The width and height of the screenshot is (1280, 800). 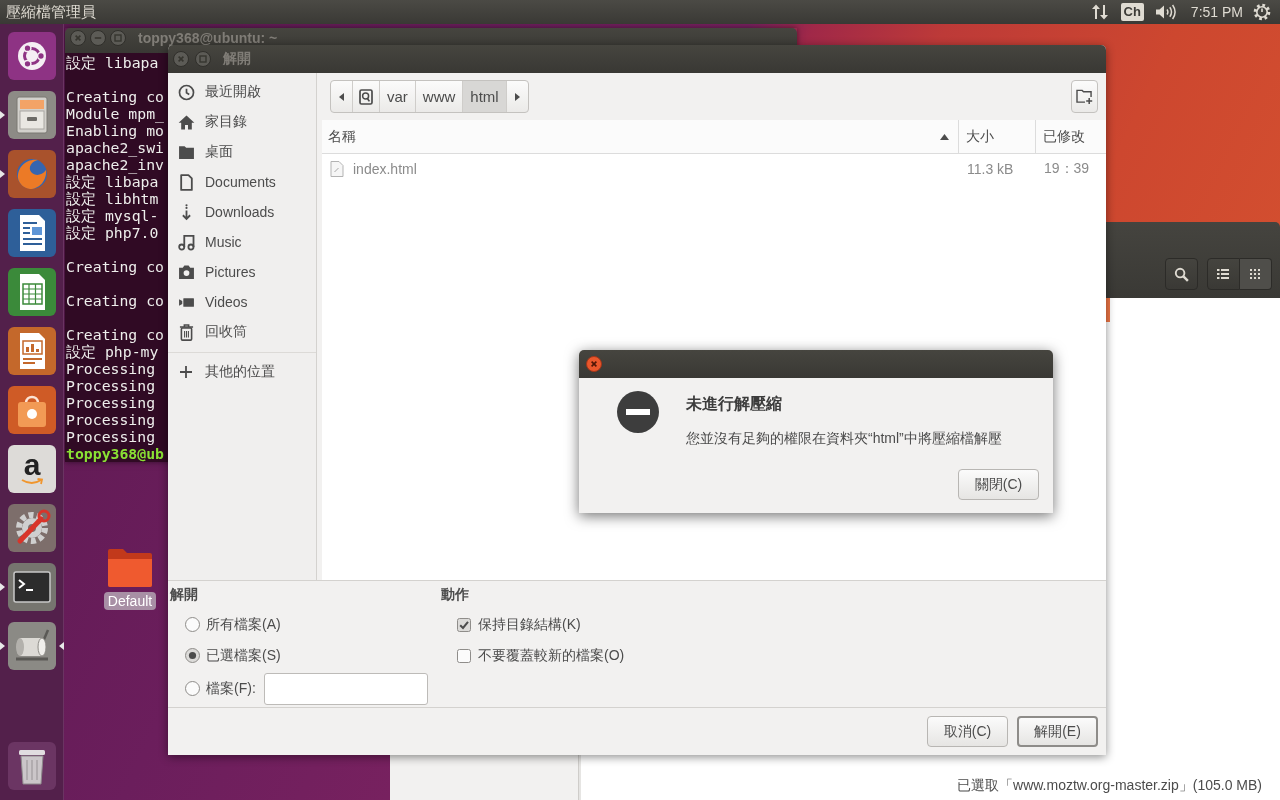 I want to click on text-document-icon, so click(x=32, y=233).